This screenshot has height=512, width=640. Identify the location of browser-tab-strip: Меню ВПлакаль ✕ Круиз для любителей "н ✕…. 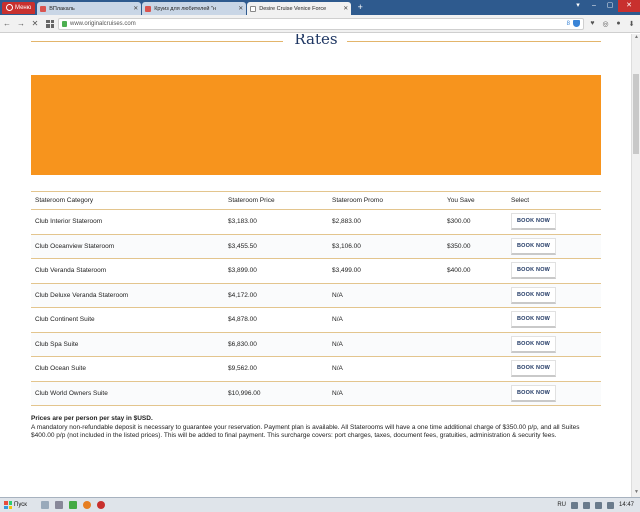
(320, 7).